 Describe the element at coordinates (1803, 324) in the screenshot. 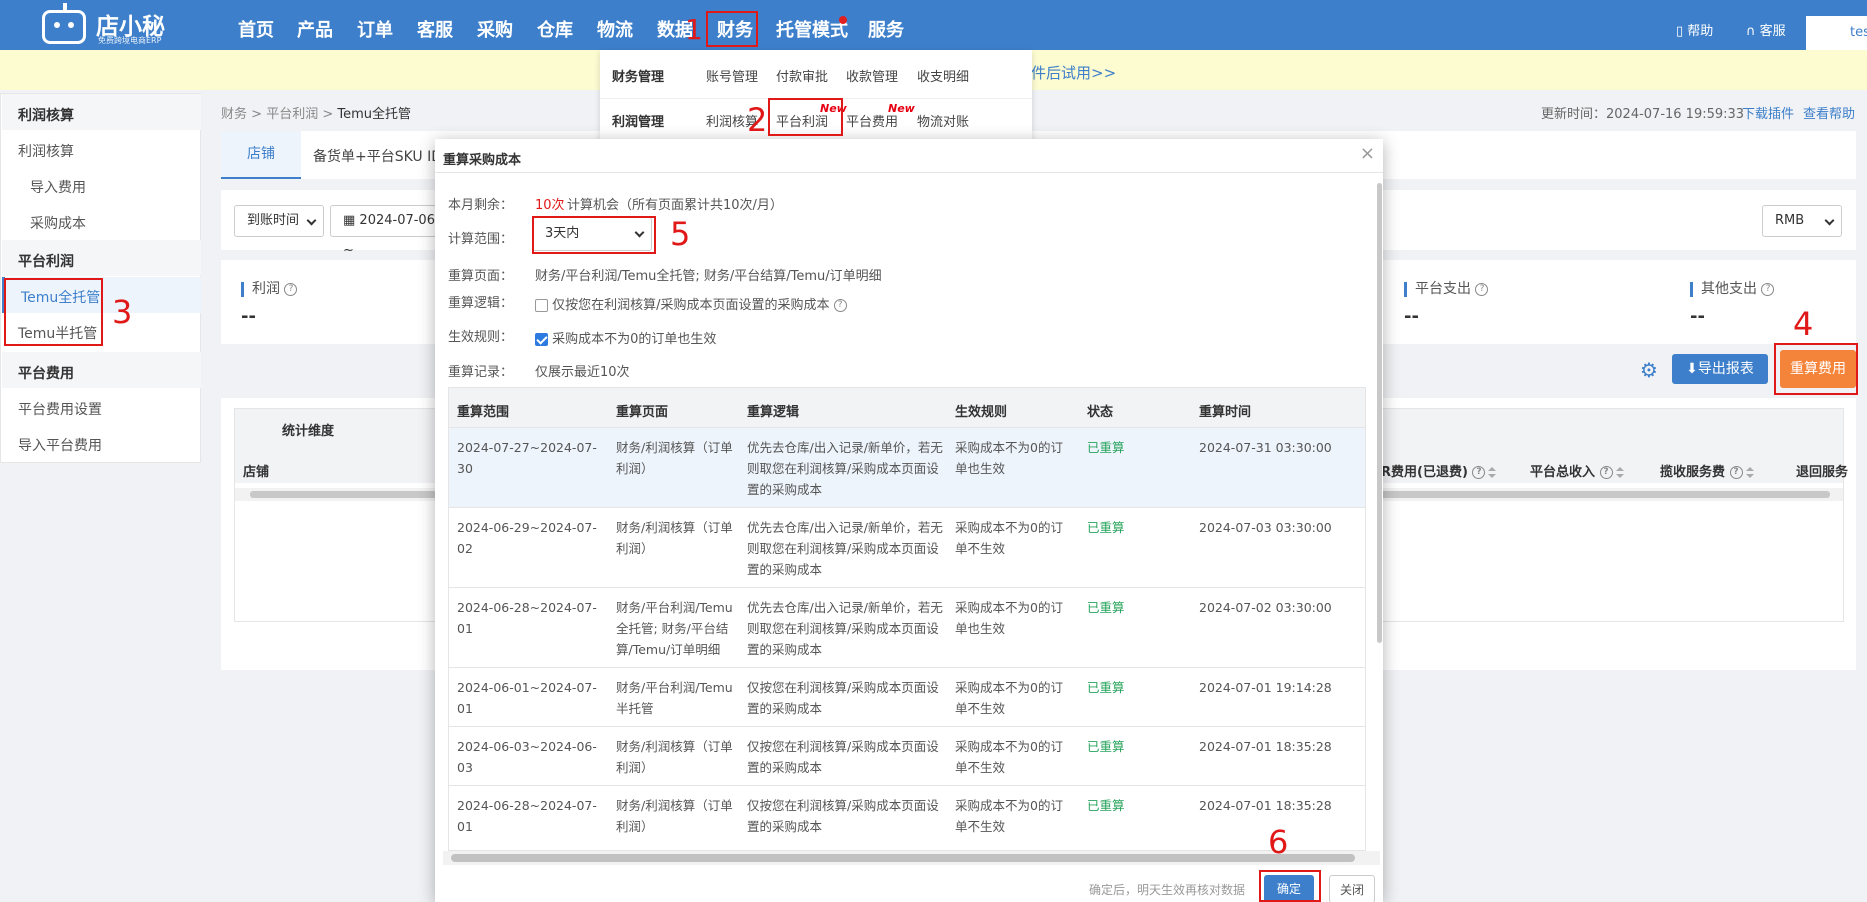

I see `annotation-number-4: 4` at that location.